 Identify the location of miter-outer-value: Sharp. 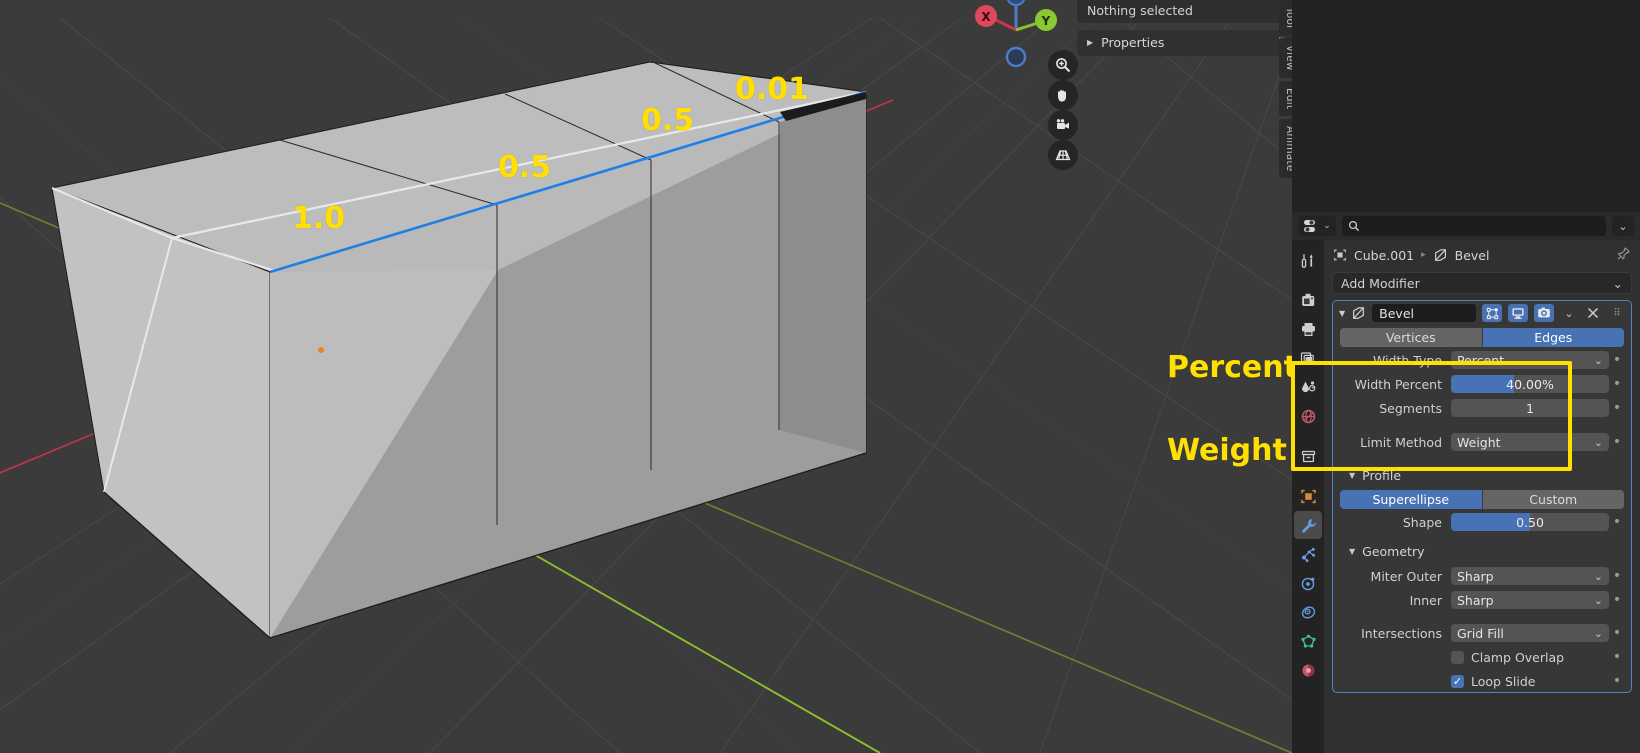
(1475, 576).